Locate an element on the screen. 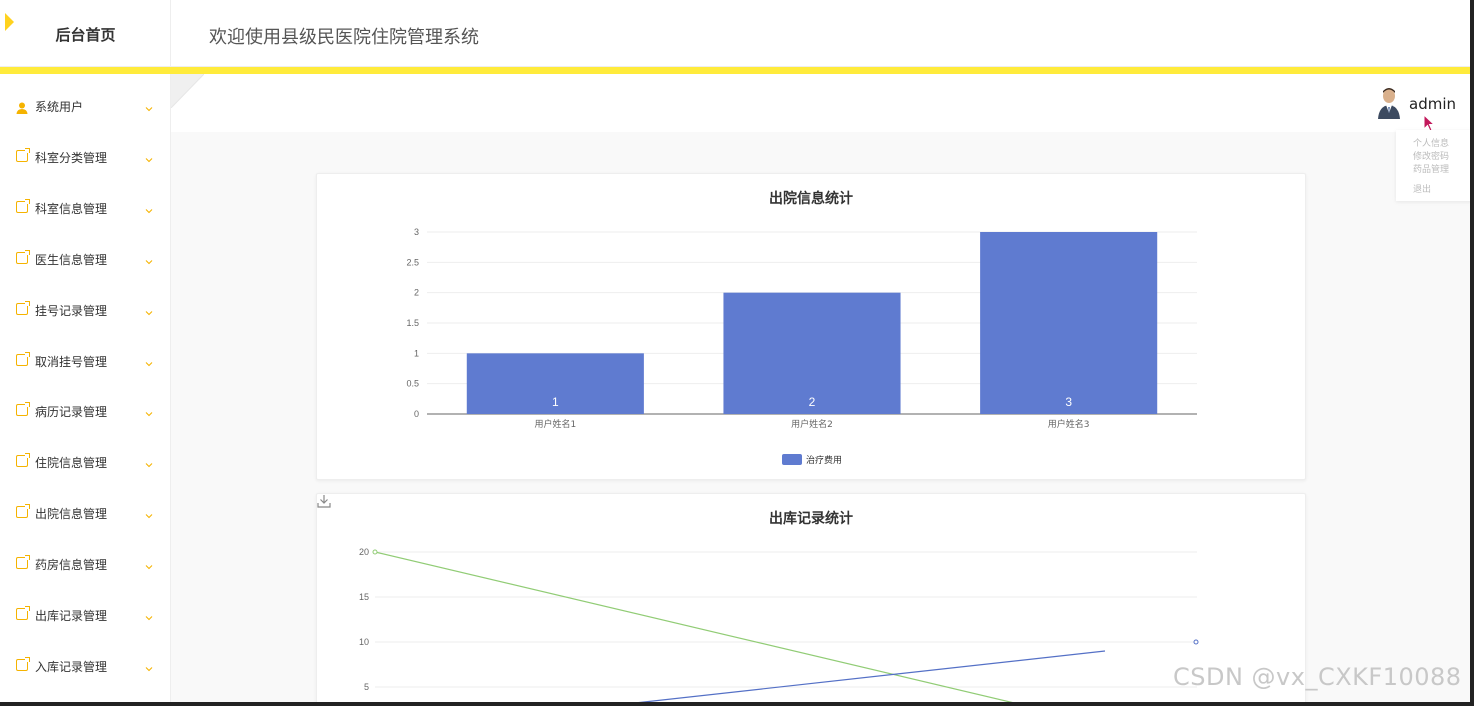 This screenshot has width=1474, height=706. user-icon is located at coordinates (22, 106).